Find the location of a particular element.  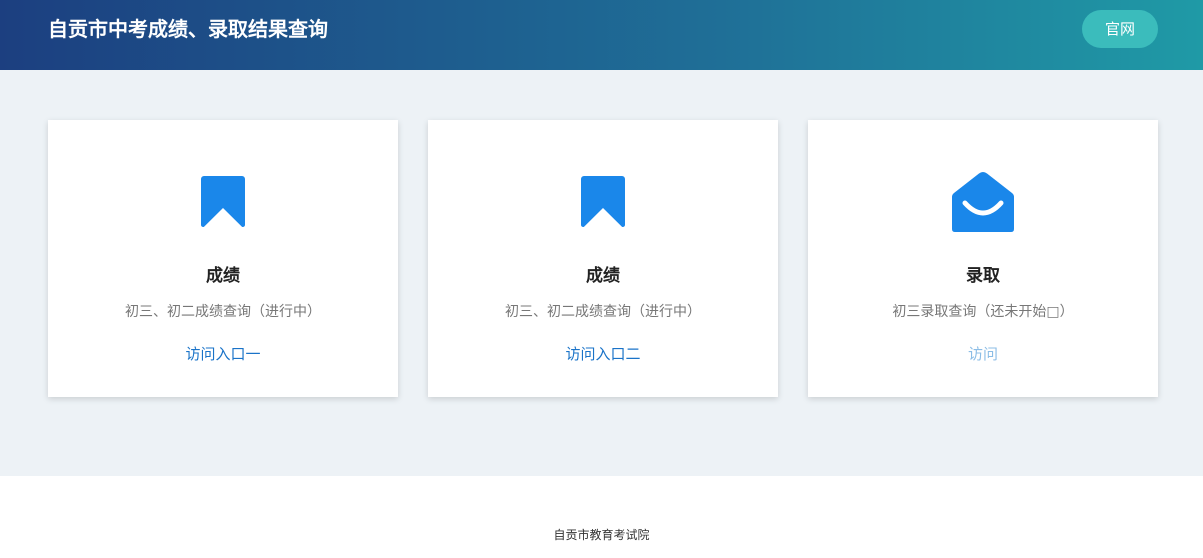

entry-link-2: 访问入口二 is located at coordinates (603, 354).